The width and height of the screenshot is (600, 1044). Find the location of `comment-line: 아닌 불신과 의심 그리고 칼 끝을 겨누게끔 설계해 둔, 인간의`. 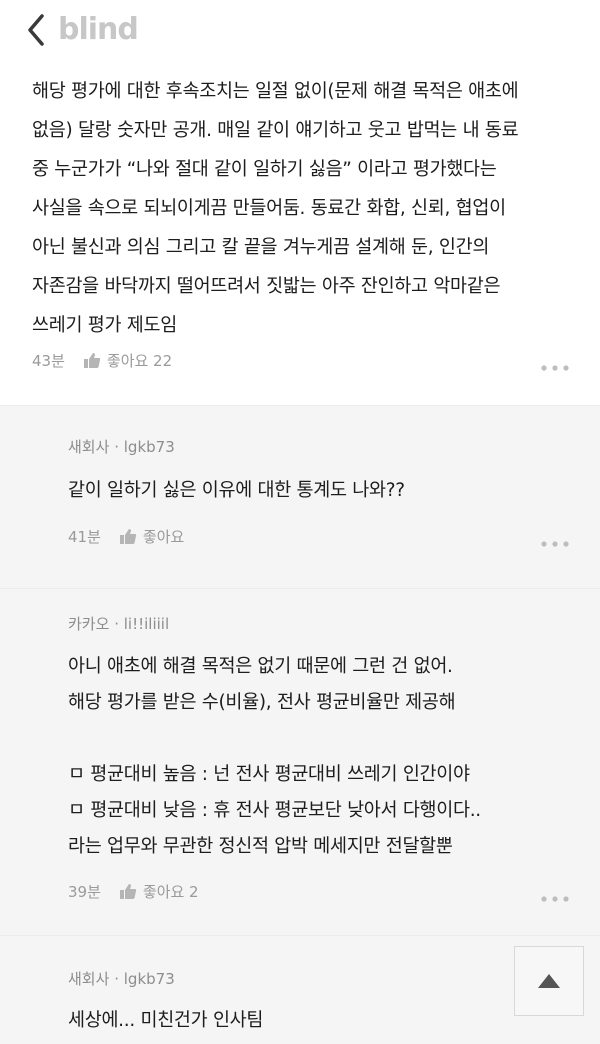

comment-line: 아닌 불신과 의심 그리고 칼 끝을 겨누게끔 설계해 둔, 인간의 is located at coordinates (261, 247).